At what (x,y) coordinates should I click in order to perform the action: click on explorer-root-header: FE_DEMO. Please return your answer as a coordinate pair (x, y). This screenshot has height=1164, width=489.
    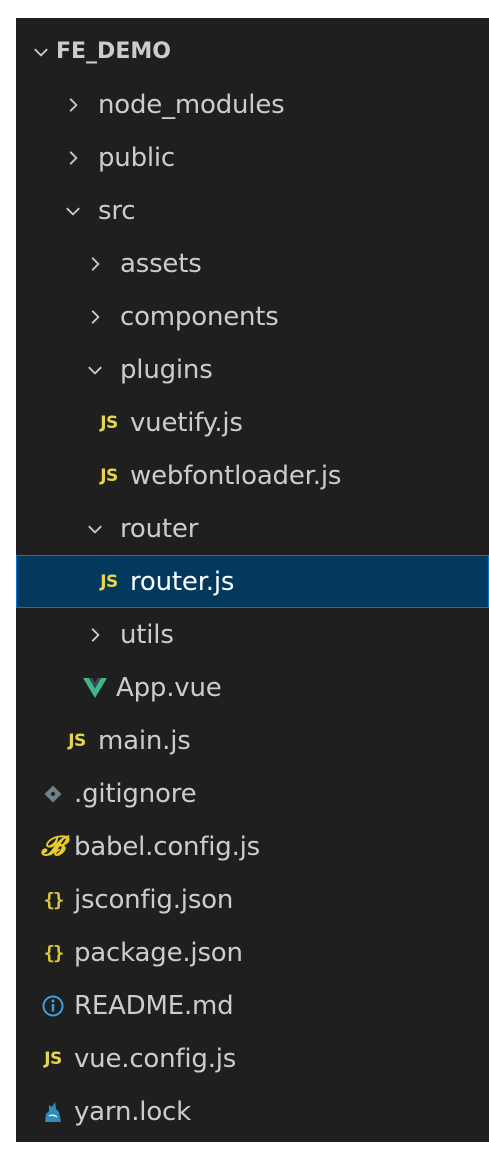
    Looking at the image, I should click on (252, 51).